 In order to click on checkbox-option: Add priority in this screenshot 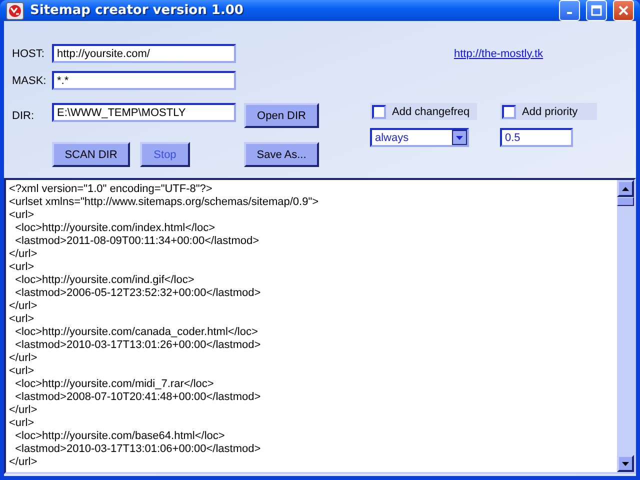, I will do `click(548, 111)`.